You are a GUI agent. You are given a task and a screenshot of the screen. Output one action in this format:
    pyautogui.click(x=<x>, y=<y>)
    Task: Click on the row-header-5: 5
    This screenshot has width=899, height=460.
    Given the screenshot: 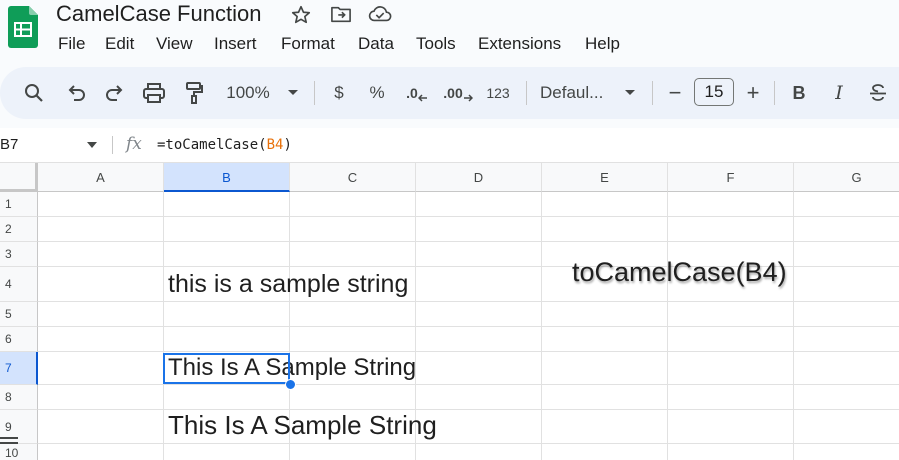 What is the action you would take?
    pyautogui.click(x=19, y=314)
    